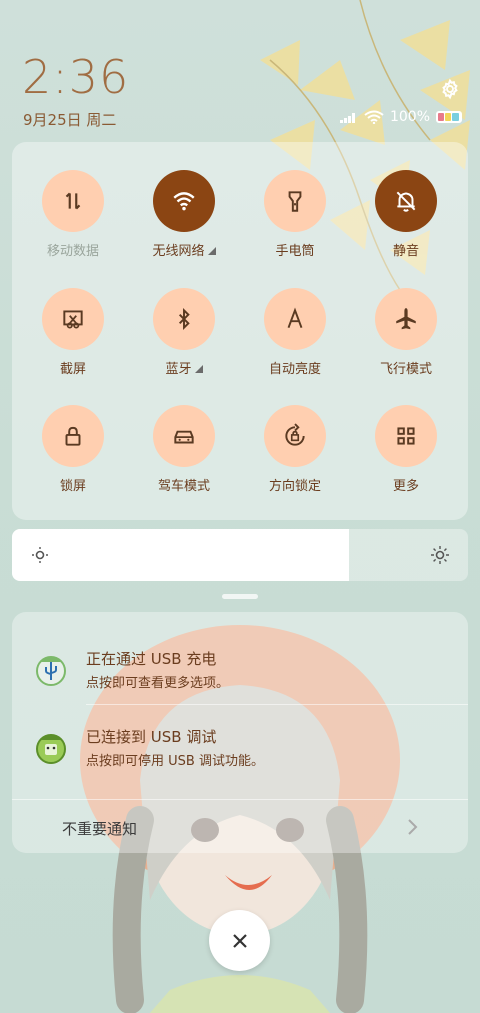  I want to click on battery-icon, so click(449, 117).